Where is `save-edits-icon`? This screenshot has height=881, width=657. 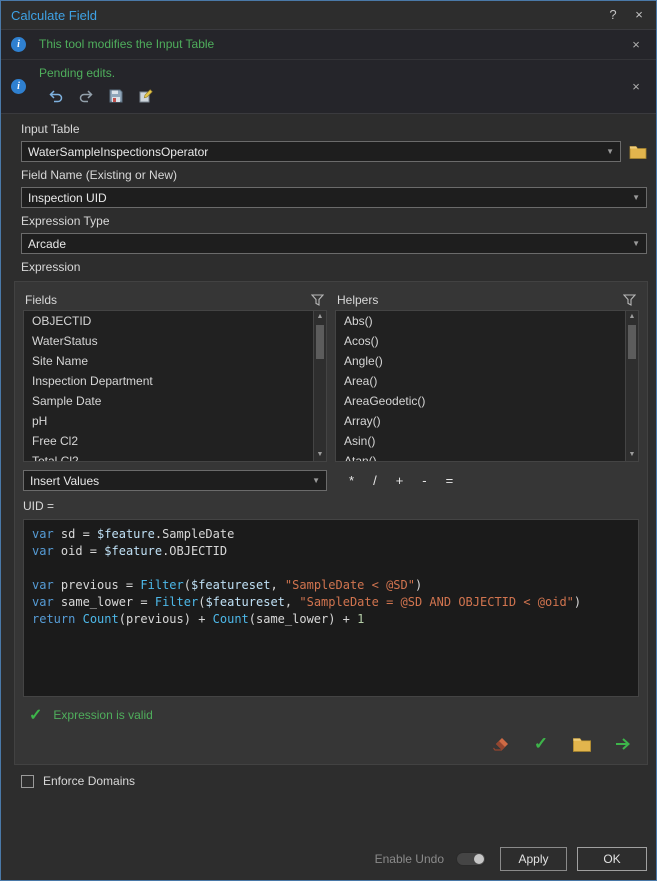
save-edits-icon is located at coordinates (116, 96).